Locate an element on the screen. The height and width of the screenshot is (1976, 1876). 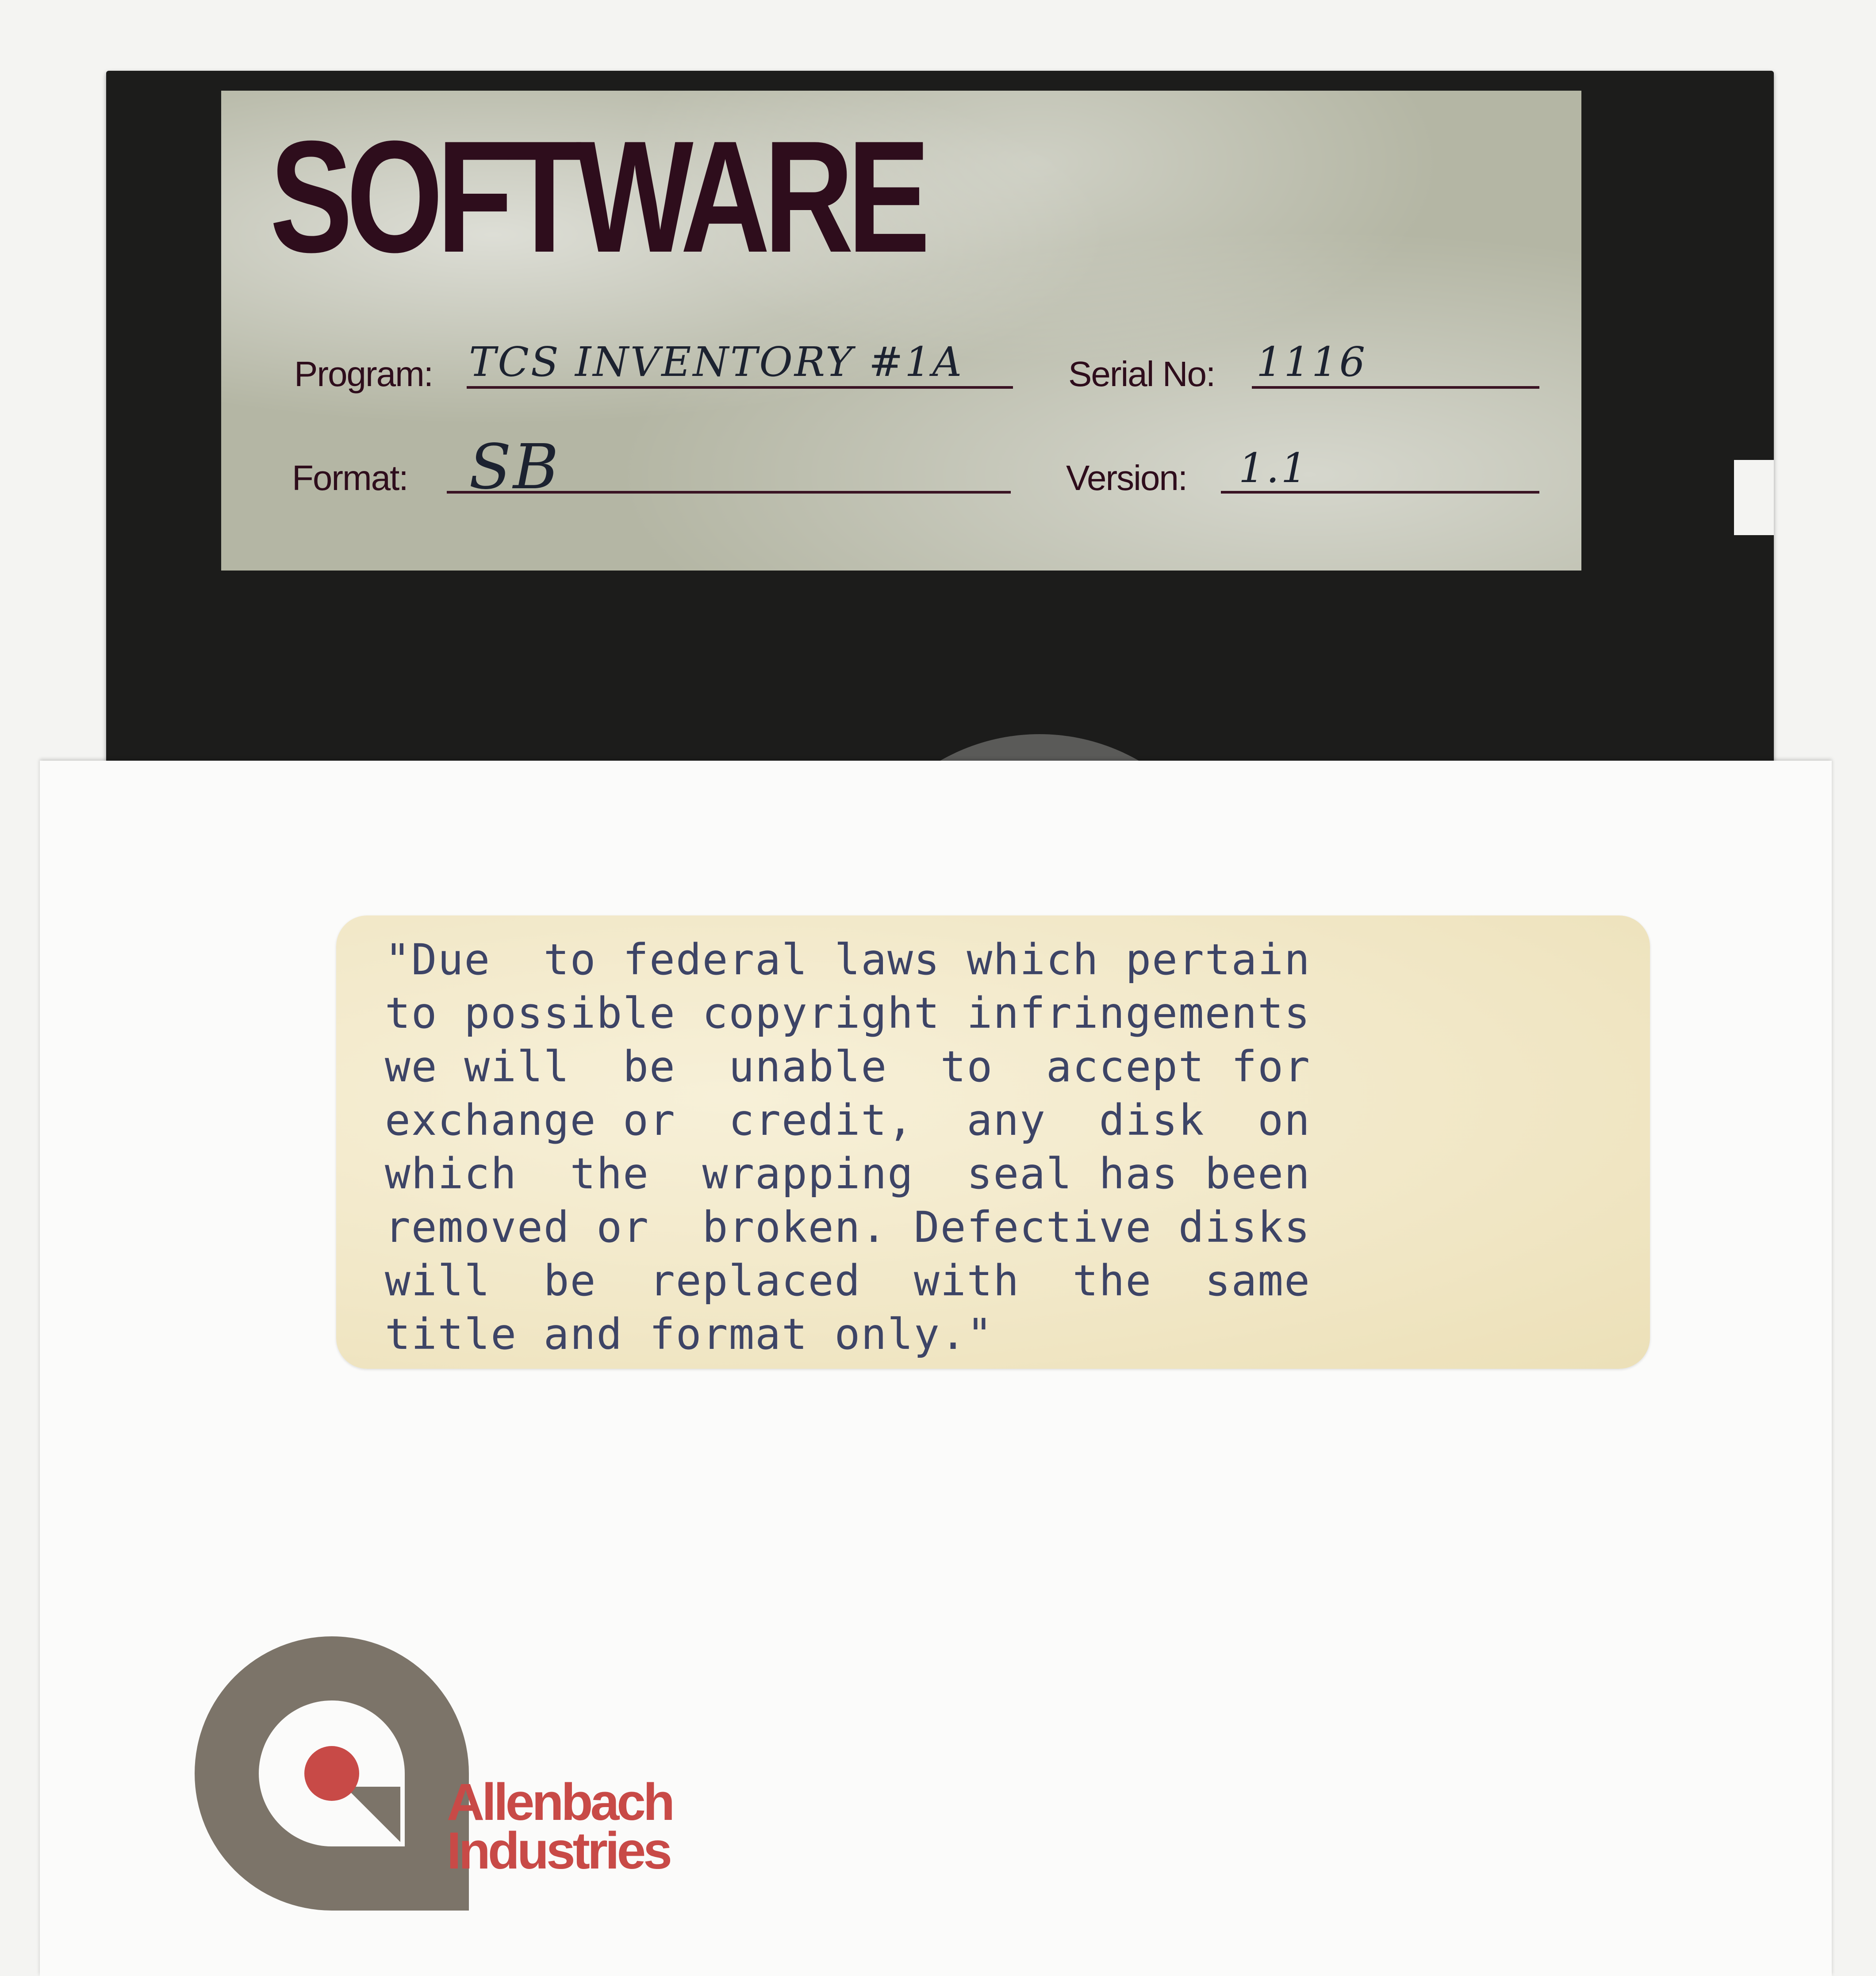
notice-line: to possible copyright infringements is located at coordinates (848, 1013).